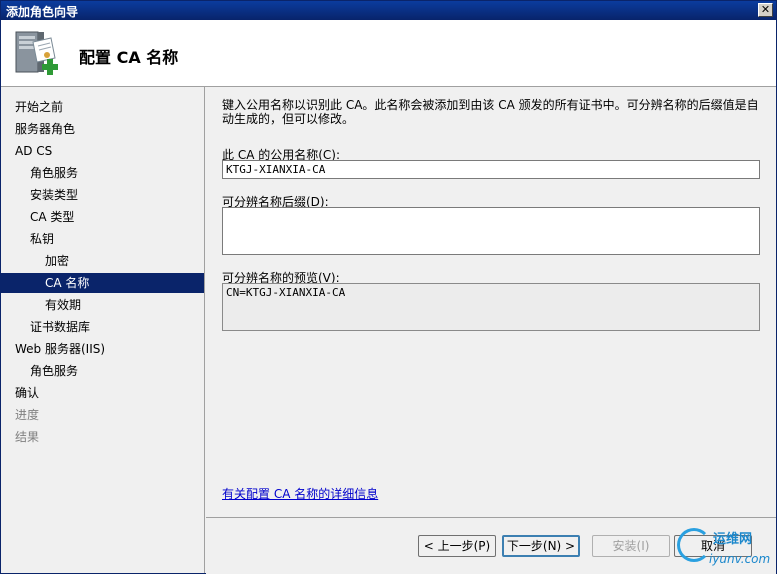 This screenshot has height=574, width=777. Describe the element at coordinates (102, 239) in the screenshot. I see `nav-item-private-key: 私钥` at that location.